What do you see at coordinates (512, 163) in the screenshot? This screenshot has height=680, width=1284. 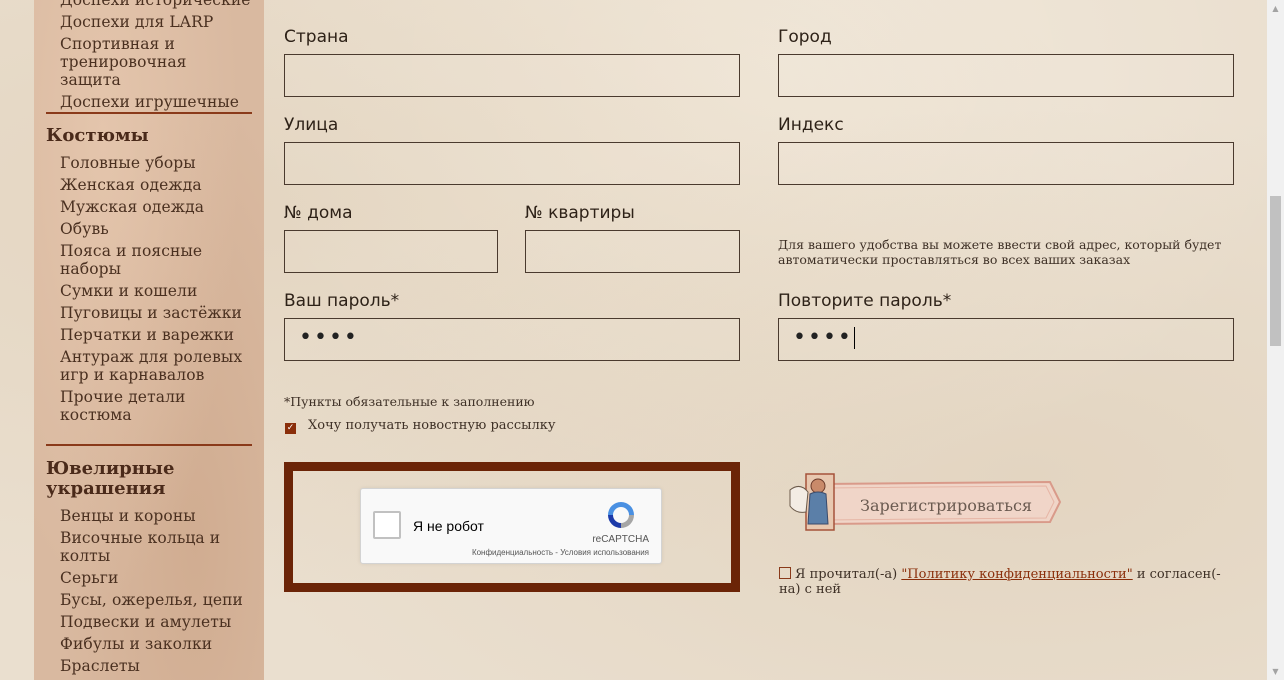 I see `street-input` at bounding box center [512, 163].